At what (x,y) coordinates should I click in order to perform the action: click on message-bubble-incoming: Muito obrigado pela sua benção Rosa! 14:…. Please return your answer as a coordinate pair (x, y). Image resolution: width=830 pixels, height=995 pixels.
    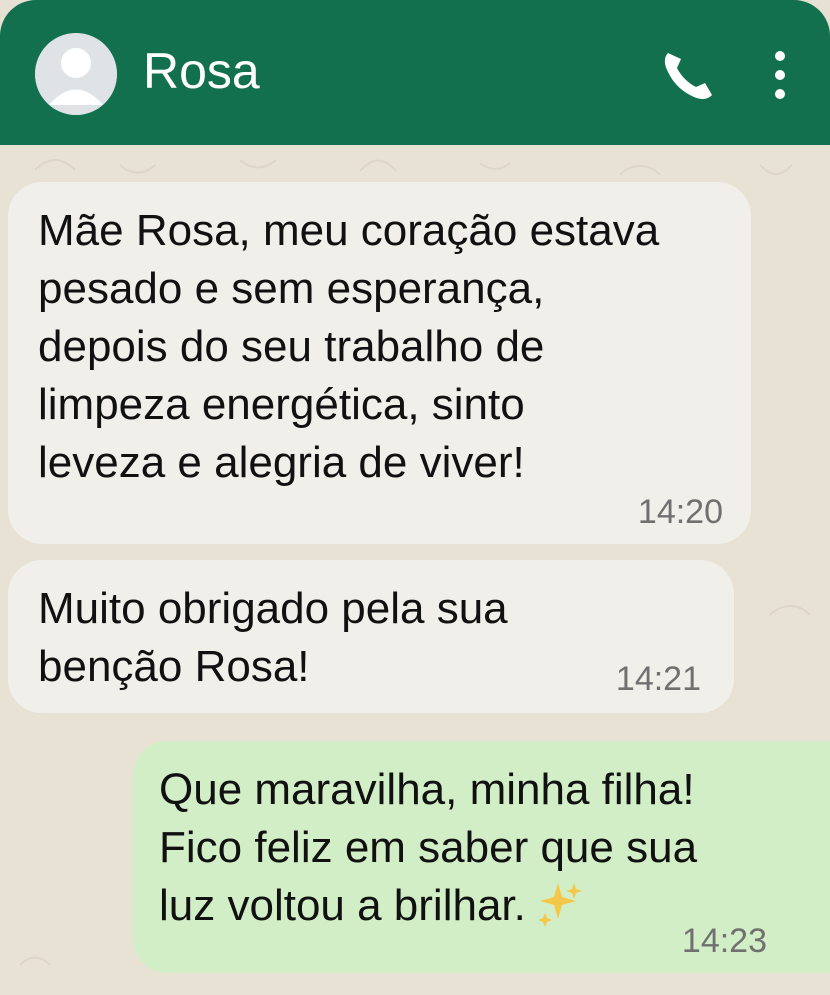
    Looking at the image, I should click on (371, 636).